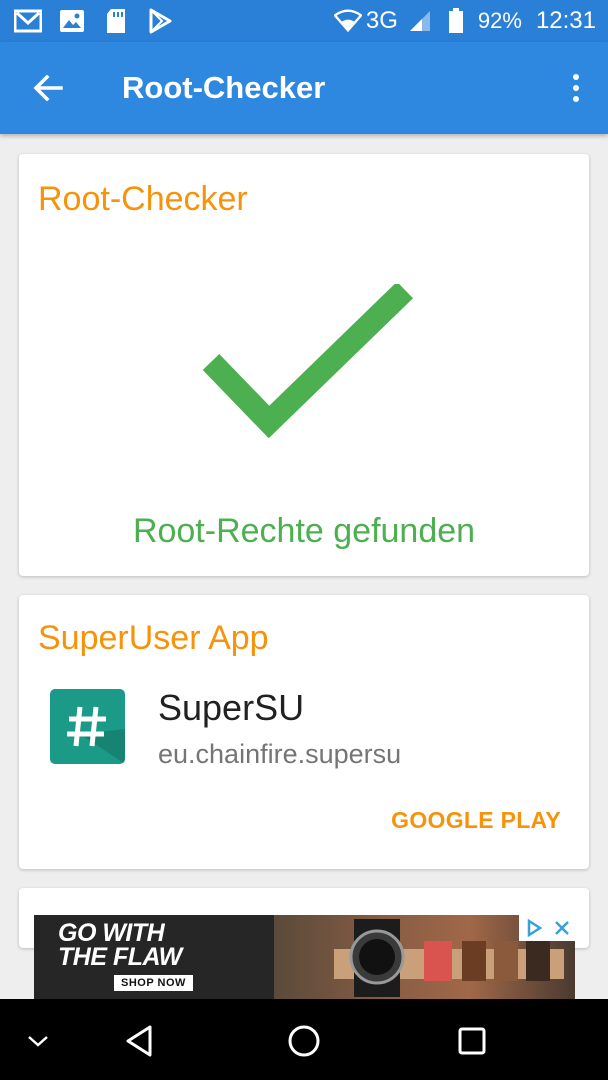 The height and width of the screenshot is (1080, 608). I want to click on close-icon, so click(562, 928).